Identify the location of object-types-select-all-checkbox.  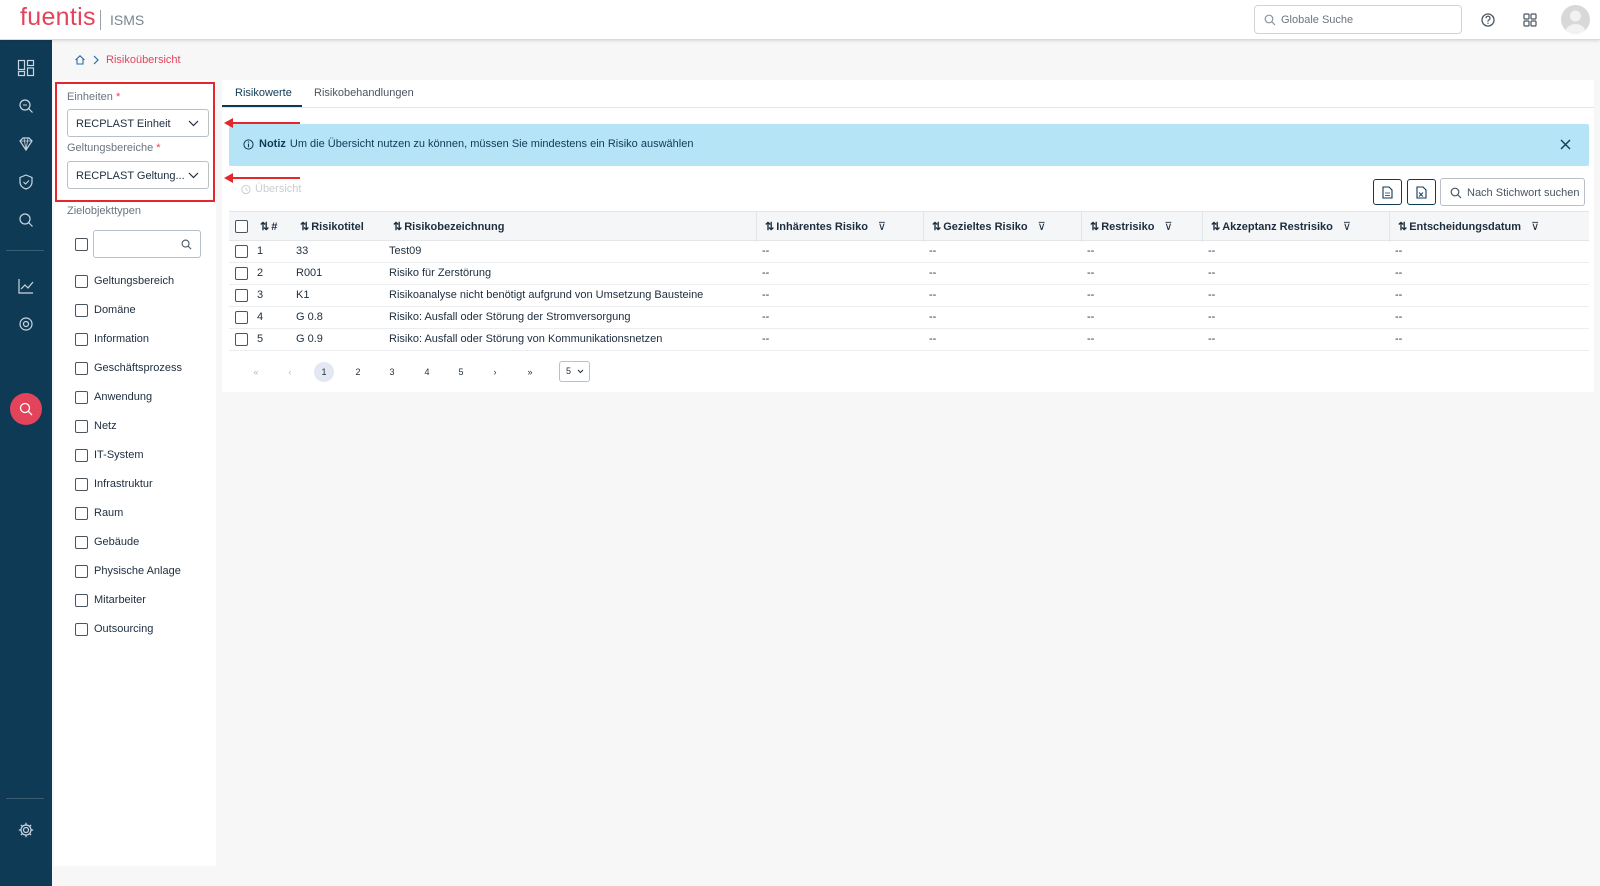
(81, 244).